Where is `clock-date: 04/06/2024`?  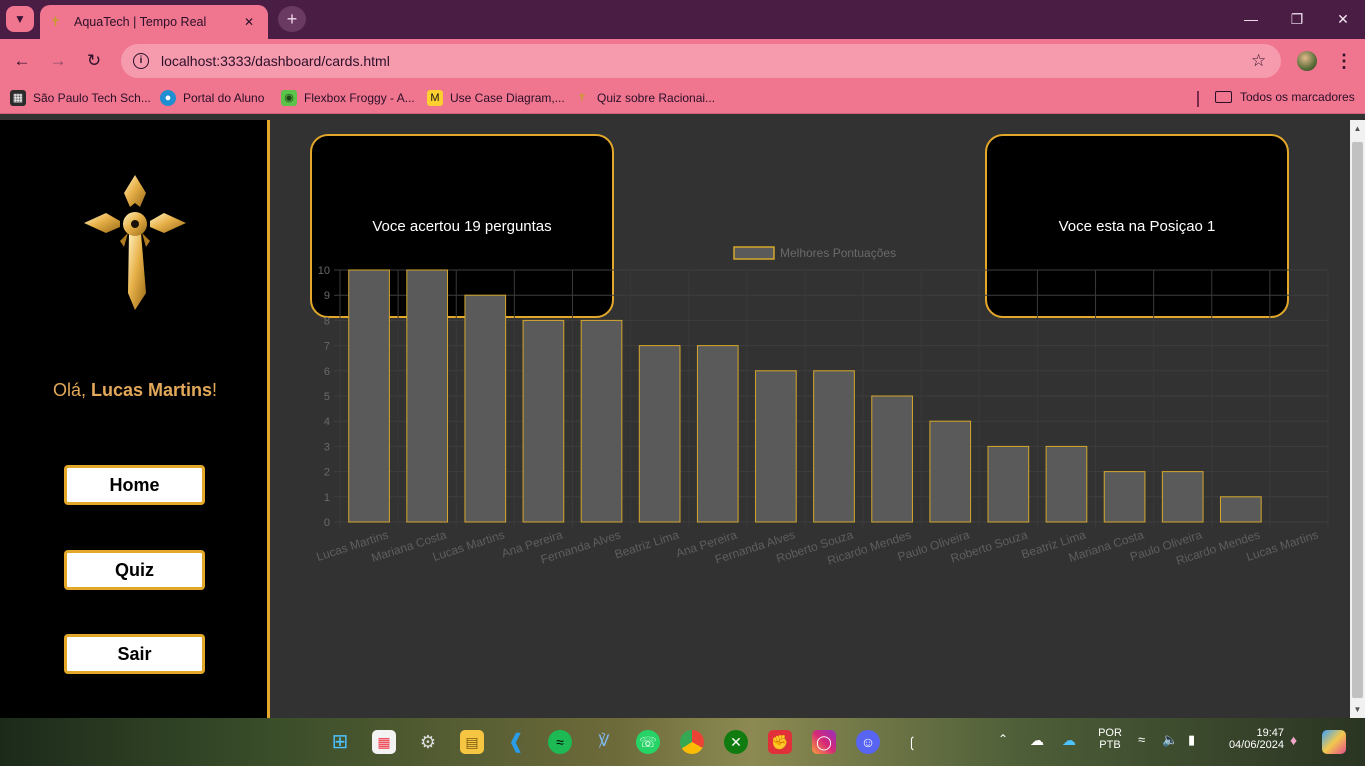 clock-date: 04/06/2024 is located at coordinates (1256, 745).